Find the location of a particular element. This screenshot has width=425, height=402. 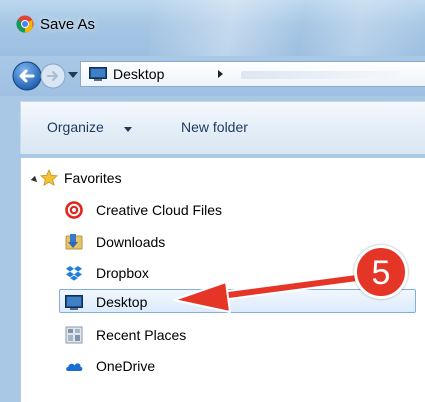

annotation-arrow is located at coordinates (275, 292).